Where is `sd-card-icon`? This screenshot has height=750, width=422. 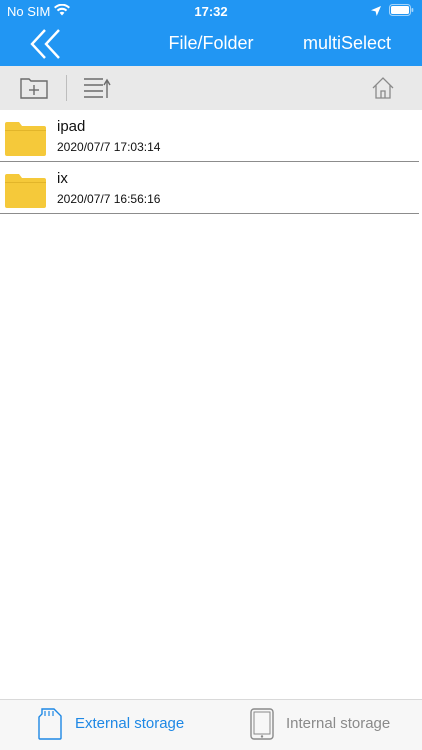 sd-card-icon is located at coordinates (50, 724).